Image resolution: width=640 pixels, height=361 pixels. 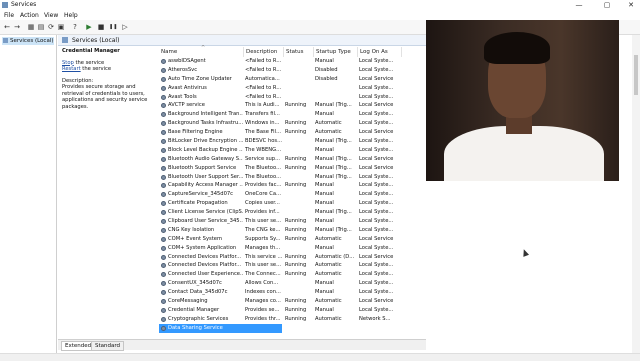 I want to click on restart-action: Restart the service, so click(x=108, y=69).